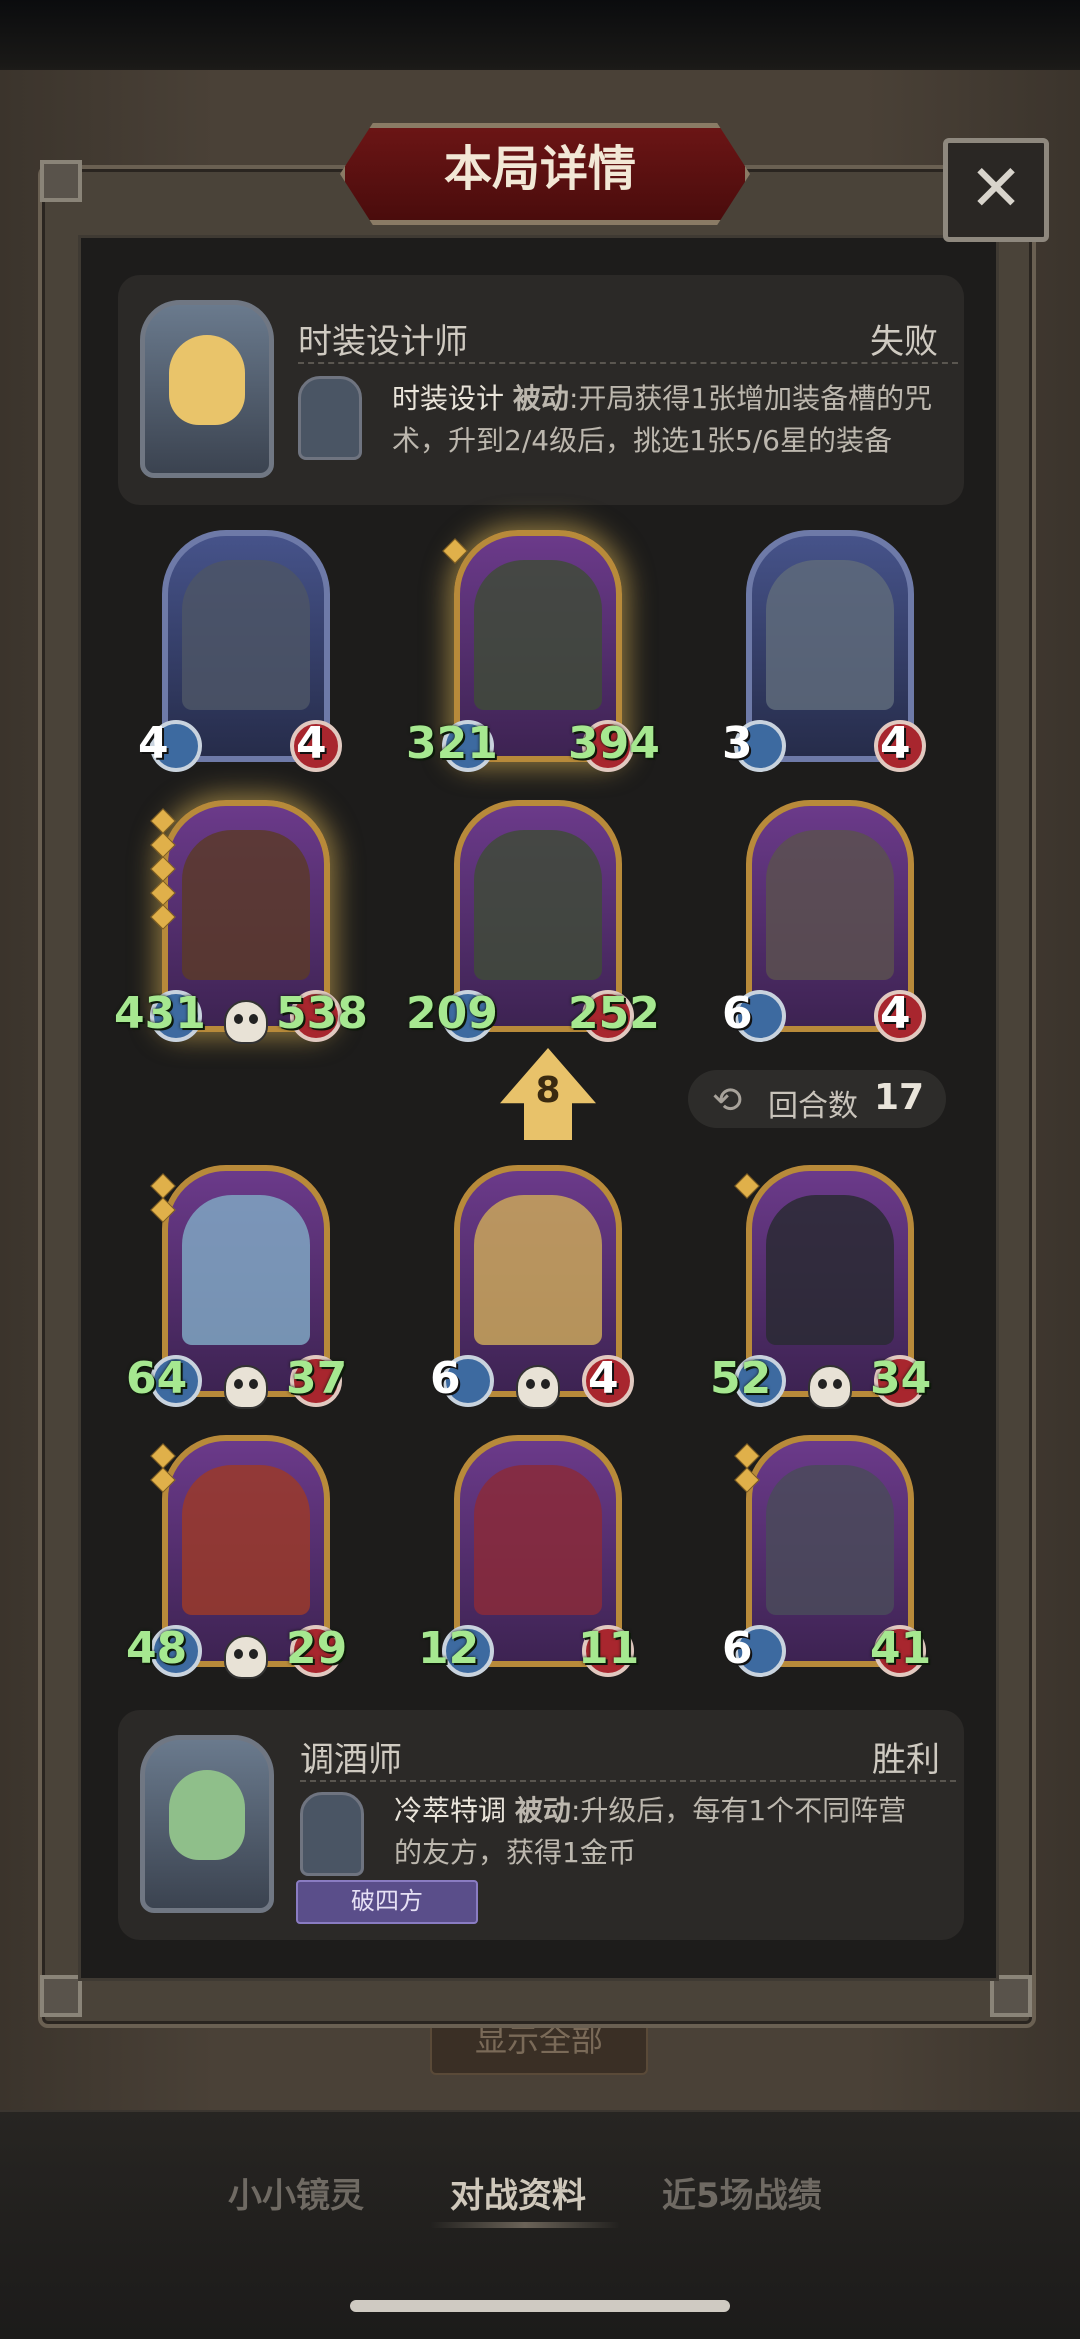  Describe the element at coordinates (448, 398) in the screenshot. I see `skill-name: 时装设计` at that location.